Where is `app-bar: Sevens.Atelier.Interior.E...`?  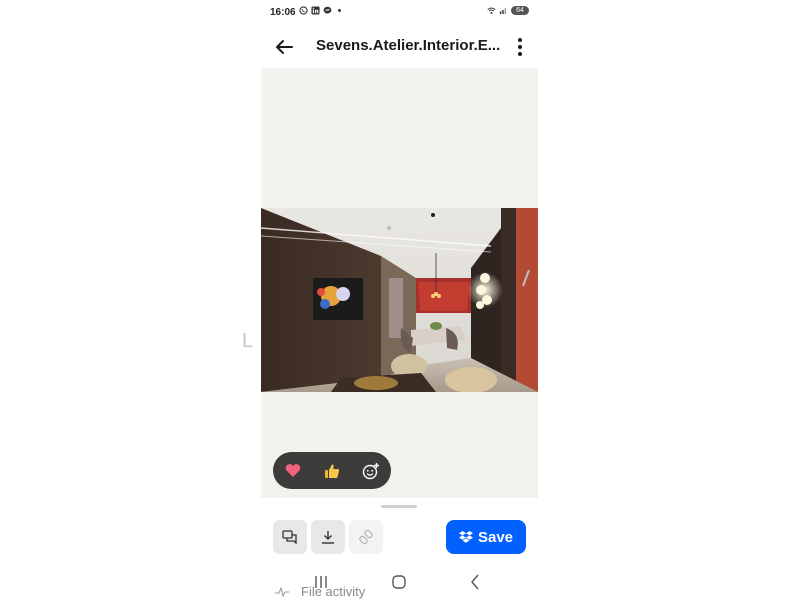
app-bar: Sevens.Atelier.Interior.E... is located at coordinates (399, 47).